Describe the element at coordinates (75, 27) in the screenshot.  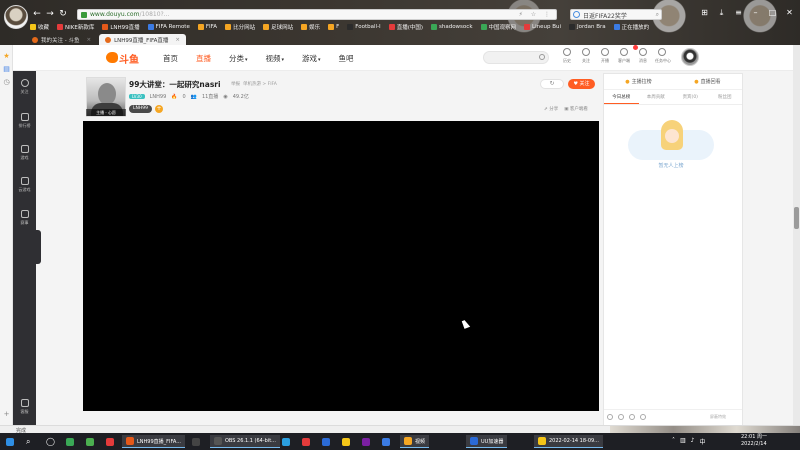
I see `bookmark-item: NIKE新款库` at that location.